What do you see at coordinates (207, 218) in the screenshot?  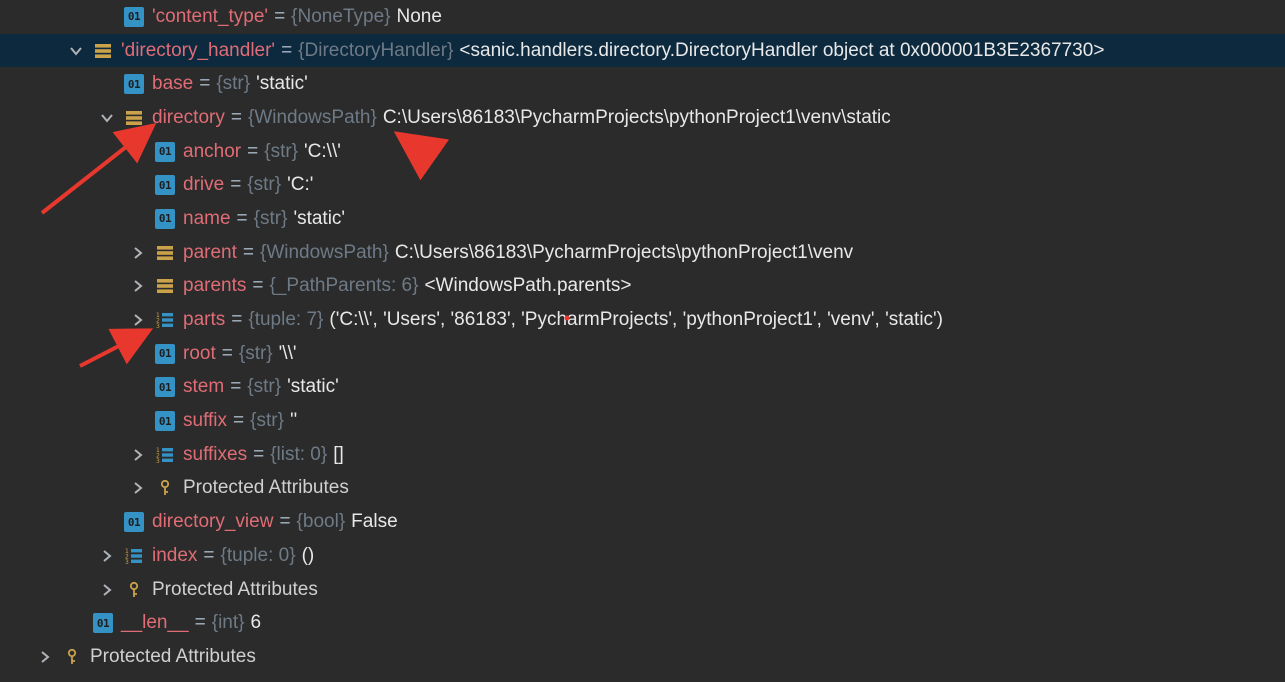 I see `variable-name: name` at bounding box center [207, 218].